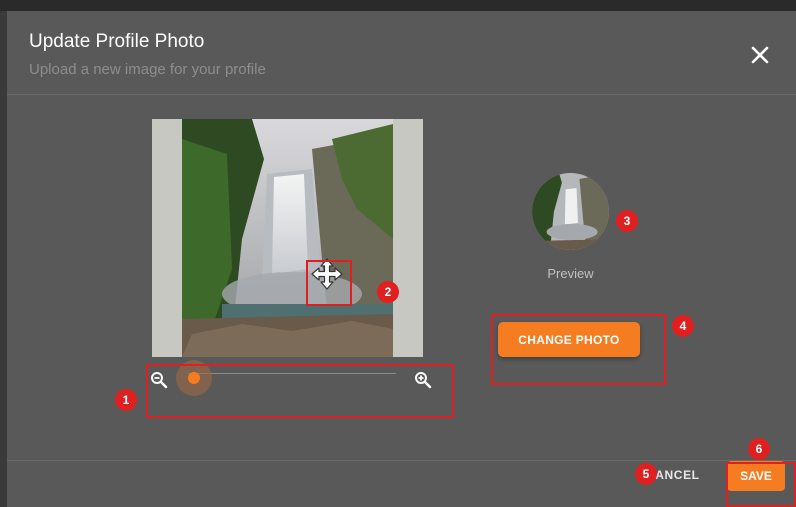  Describe the element at coordinates (683, 326) in the screenshot. I see `callout-badge-4: 4` at that location.